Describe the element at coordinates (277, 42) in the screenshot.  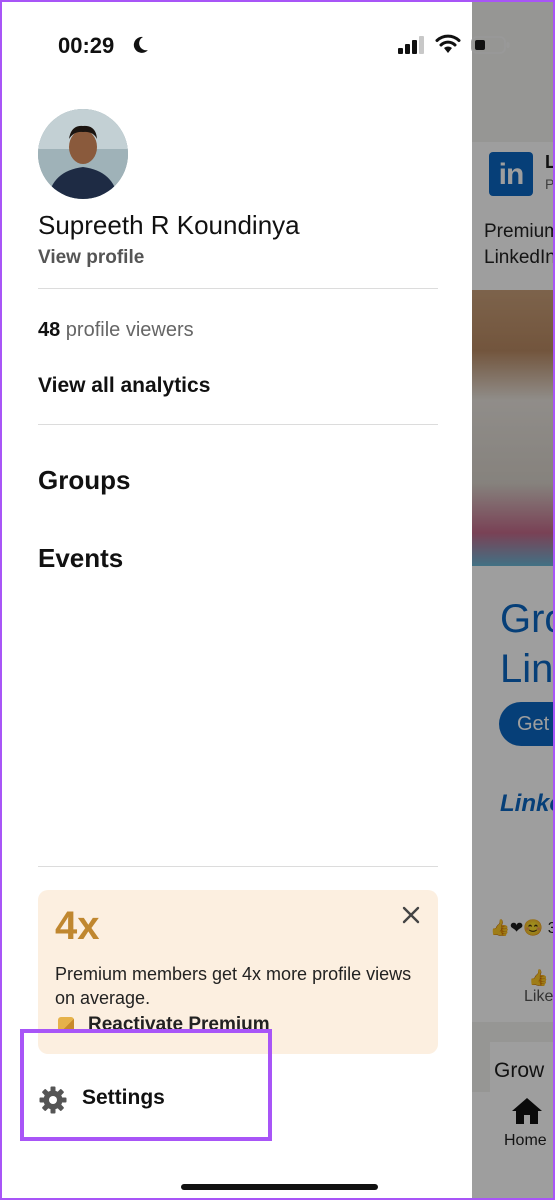
I see `status-bar: 00:29` at that location.